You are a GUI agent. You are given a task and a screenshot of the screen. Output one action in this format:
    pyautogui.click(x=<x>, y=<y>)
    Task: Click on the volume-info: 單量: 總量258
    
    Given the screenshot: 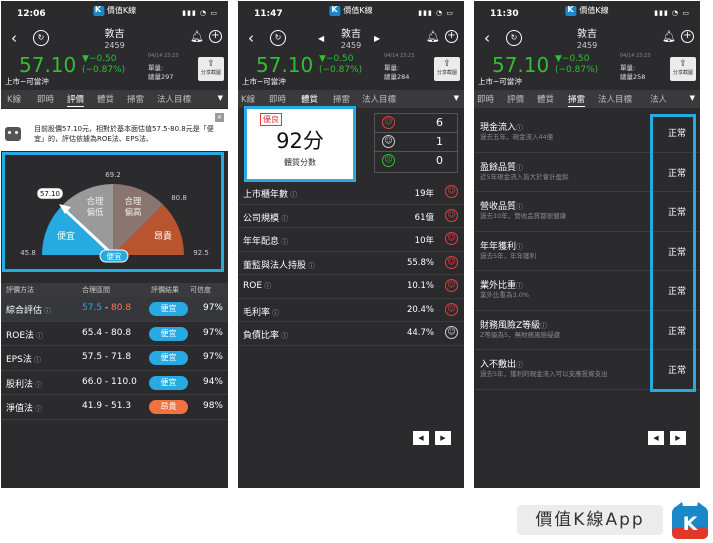 What is the action you would take?
    pyautogui.click(x=632, y=73)
    